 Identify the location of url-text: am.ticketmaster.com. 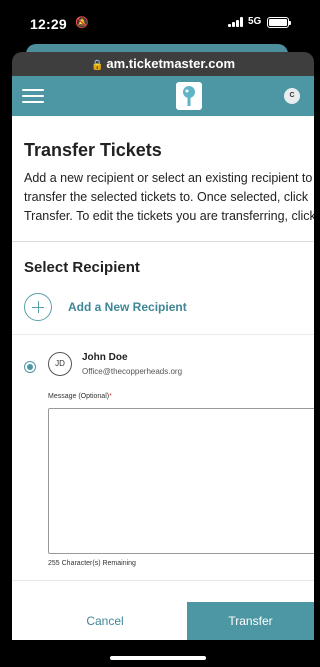
(171, 63).